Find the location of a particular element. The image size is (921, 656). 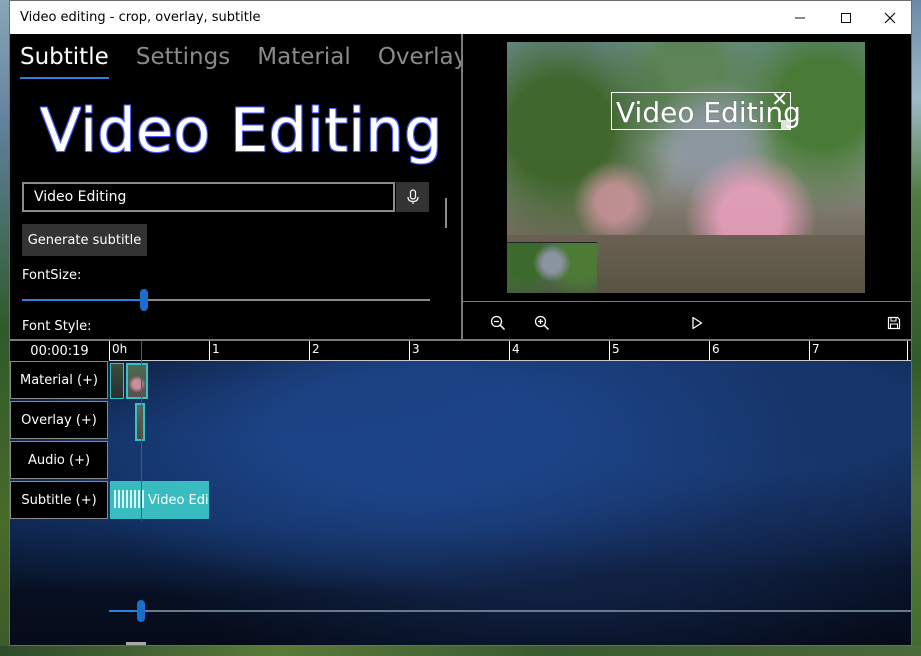

save-button is located at coordinates (894, 323).